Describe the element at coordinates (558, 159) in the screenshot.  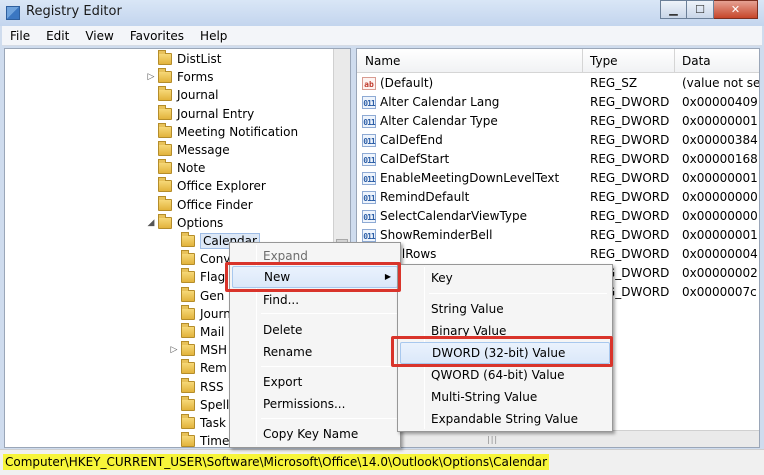
I see `value-row: 011 CalDefStart REG_DWORD 0x00000168 (36` at that location.